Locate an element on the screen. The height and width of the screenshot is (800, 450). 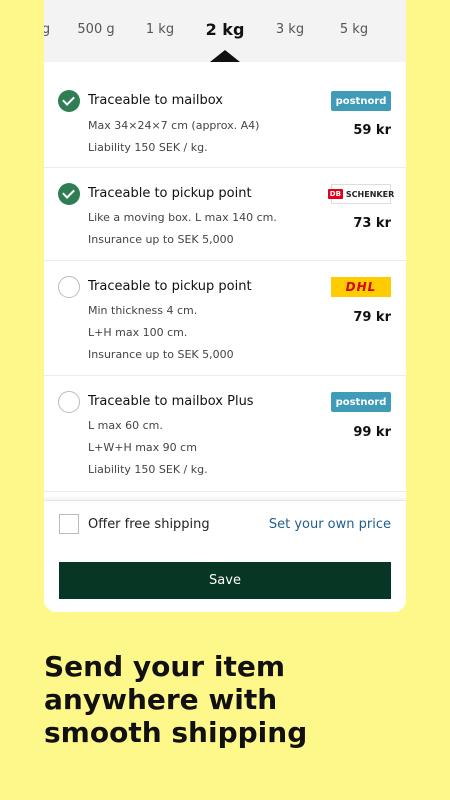
save-button: Save is located at coordinates (225, 580).